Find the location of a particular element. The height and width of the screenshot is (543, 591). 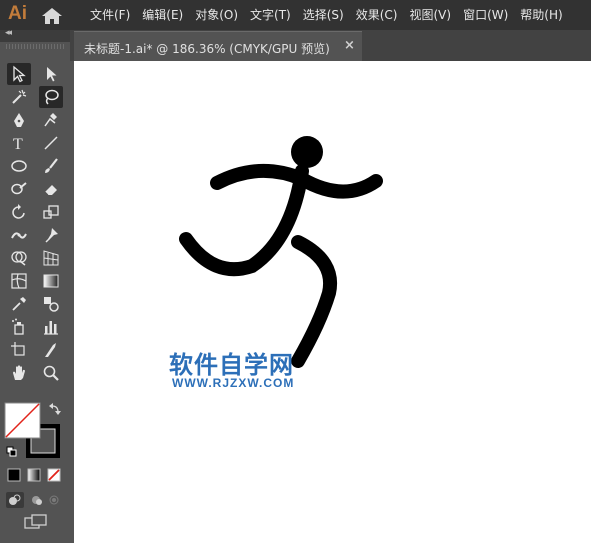

menu-object: 对象(O) is located at coordinates (216, 15).